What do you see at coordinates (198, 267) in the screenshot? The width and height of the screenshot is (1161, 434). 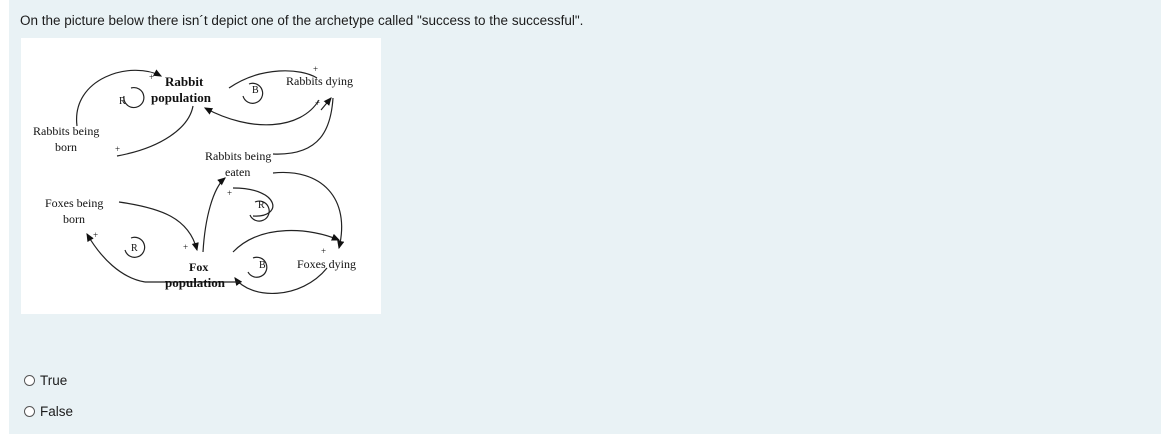 I see `fox-population-label: Fox` at bounding box center [198, 267].